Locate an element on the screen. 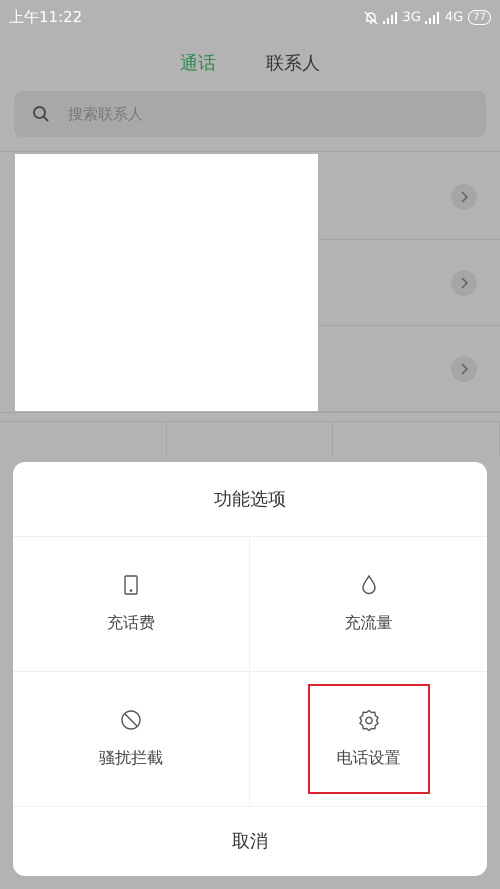 Image resolution: width=500 pixels, height=889 pixels. option-button: 骚扰拦截 is located at coordinates (131, 739).